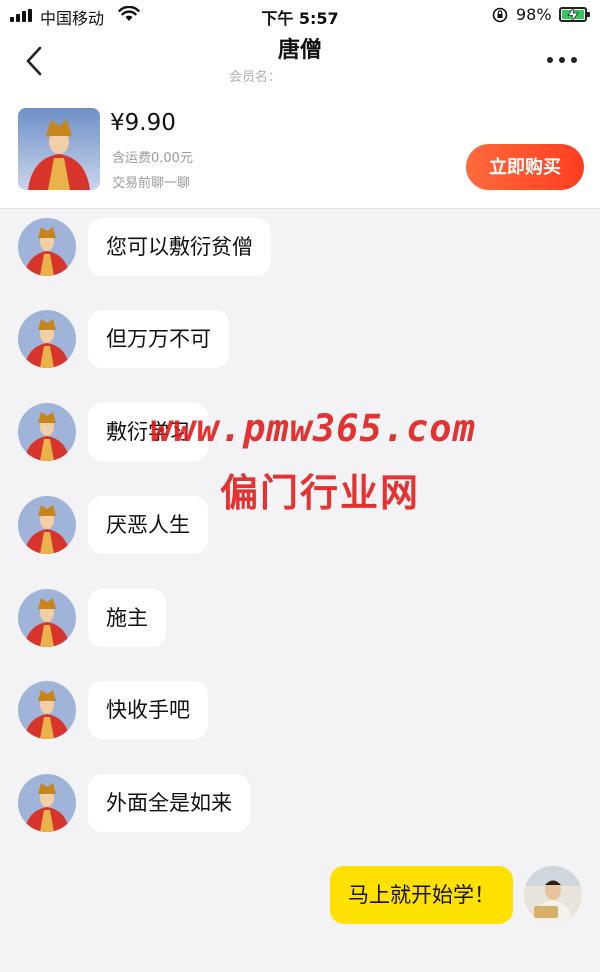 Image resolution: width=600 pixels, height=972 pixels. Describe the element at coordinates (553, 895) in the screenshot. I see `own-avatar` at that location.